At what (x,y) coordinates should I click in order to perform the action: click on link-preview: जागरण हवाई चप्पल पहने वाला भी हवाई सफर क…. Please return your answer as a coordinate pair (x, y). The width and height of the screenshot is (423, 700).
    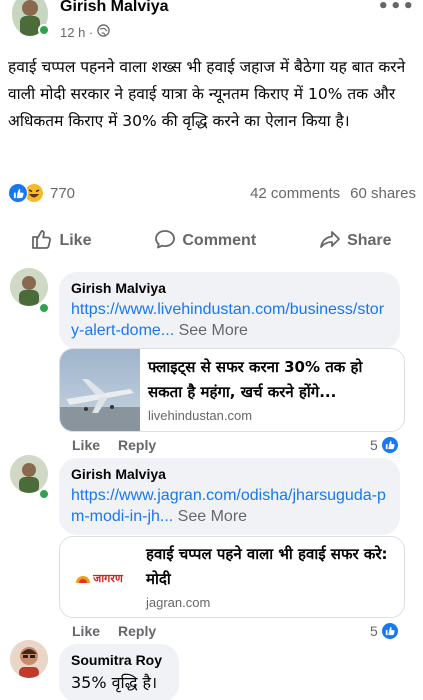
    Looking at the image, I should click on (232, 577).